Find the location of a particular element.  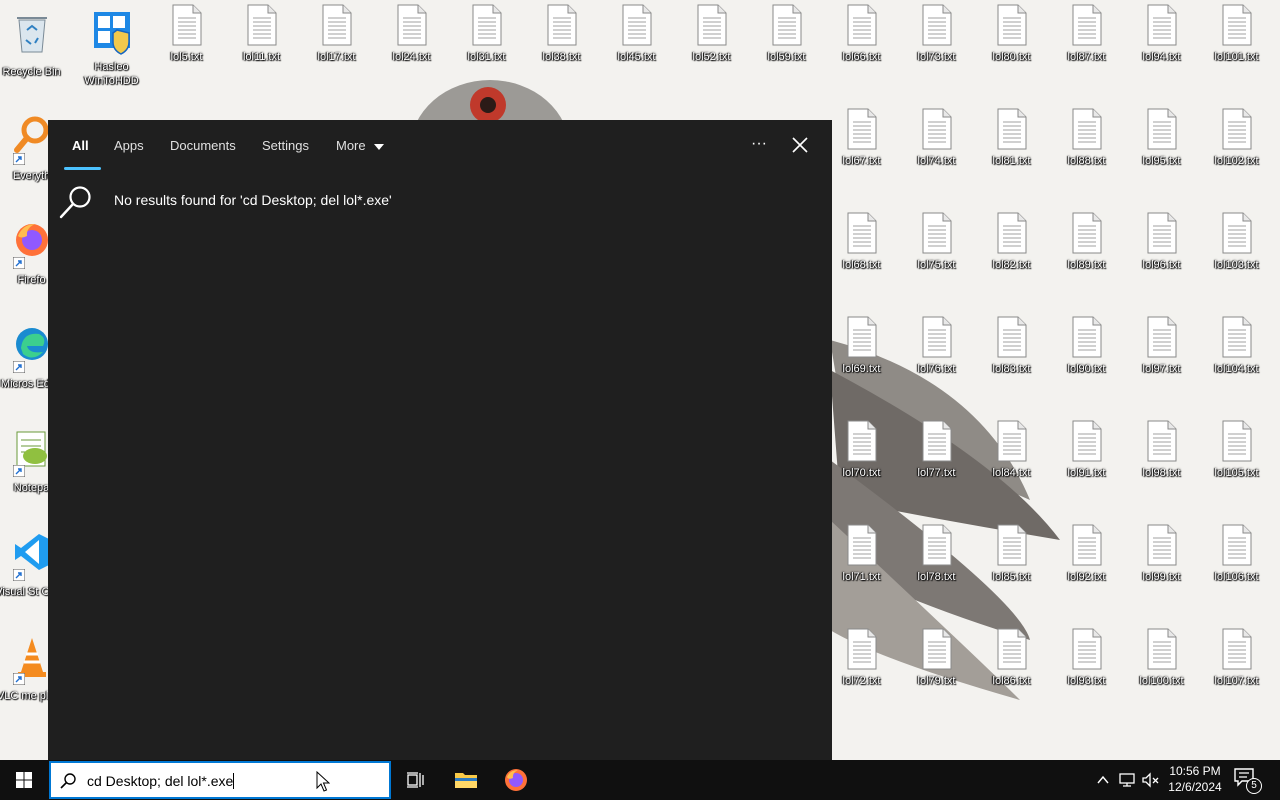

desktop-file-icon: lol84.txt is located at coordinates (1011, 472).